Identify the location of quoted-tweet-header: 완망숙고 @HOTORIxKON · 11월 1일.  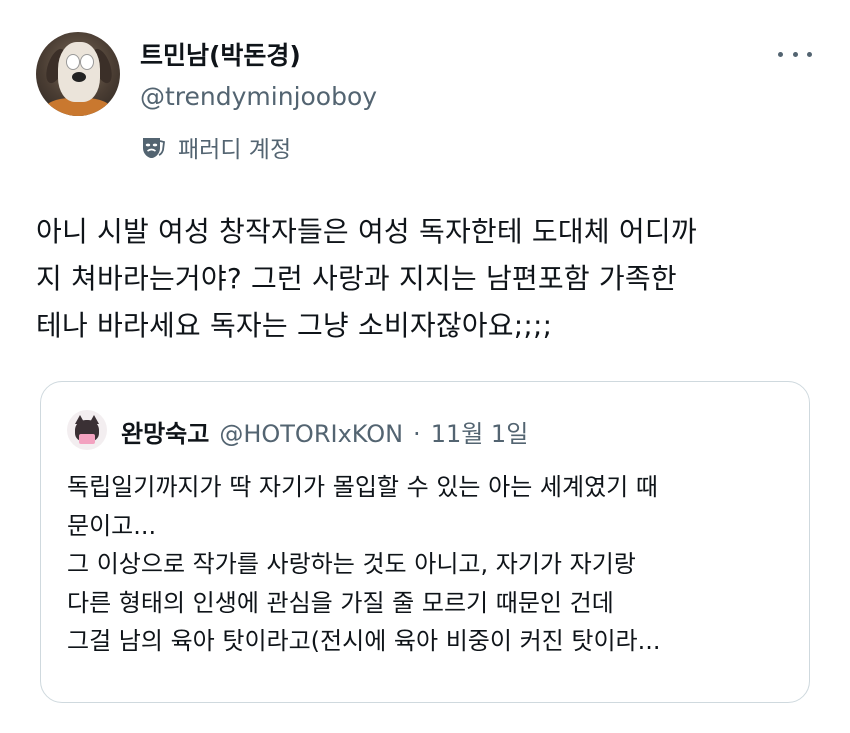
(324, 431).